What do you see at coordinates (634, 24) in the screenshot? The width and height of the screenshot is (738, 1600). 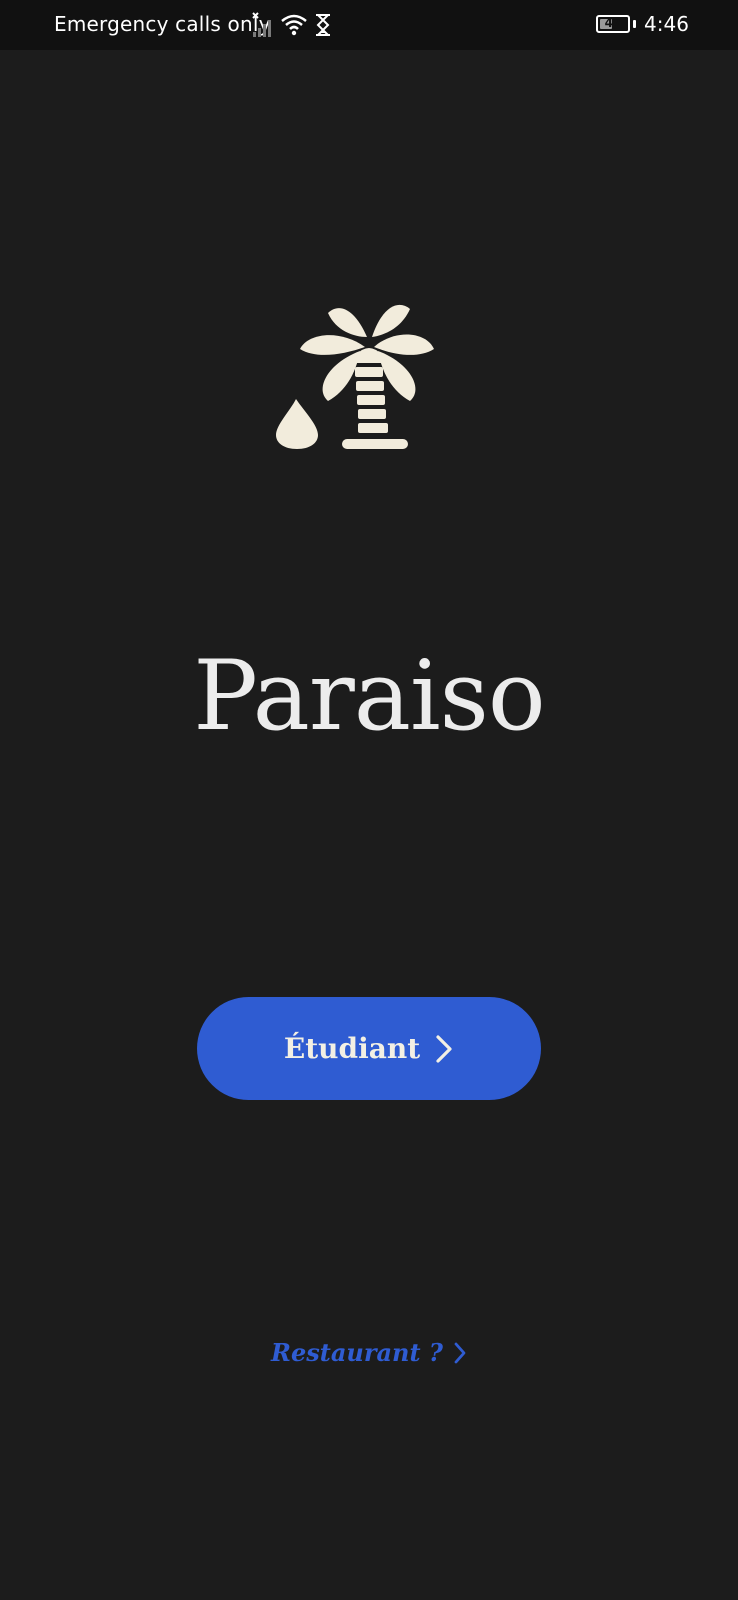 I see `battery-tip` at bounding box center [634, 24].